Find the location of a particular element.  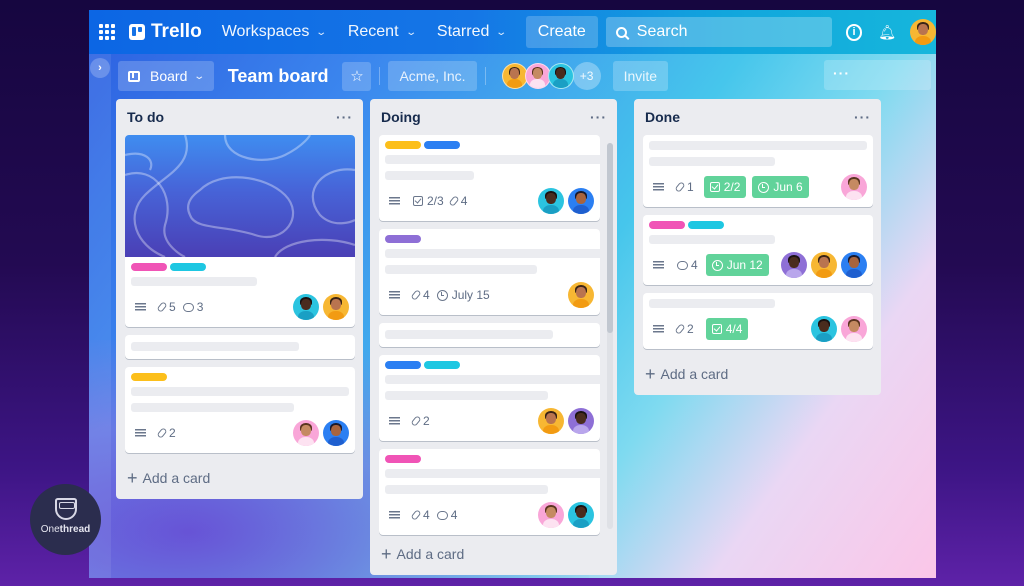

nav-starred-menu: Starred ⌄ is located at coordinates (472, 32).